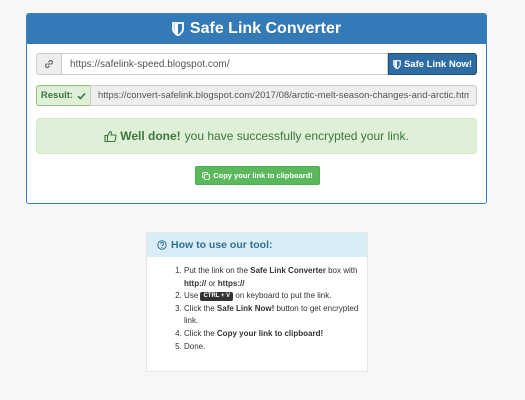 The image size is (525, 400). I want to click on list-item: Click the Copy your link to clipboard!, so click(271, 334).